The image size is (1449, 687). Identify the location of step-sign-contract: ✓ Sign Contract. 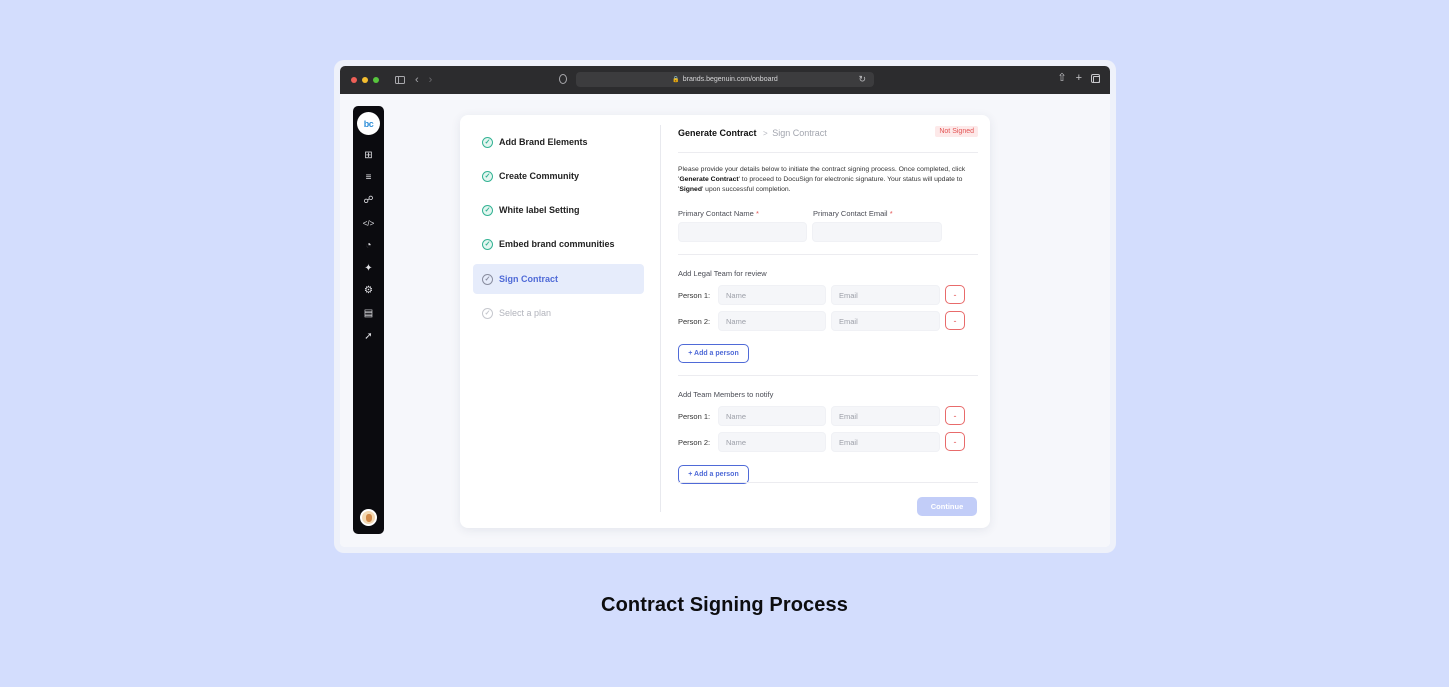
(558, 279).